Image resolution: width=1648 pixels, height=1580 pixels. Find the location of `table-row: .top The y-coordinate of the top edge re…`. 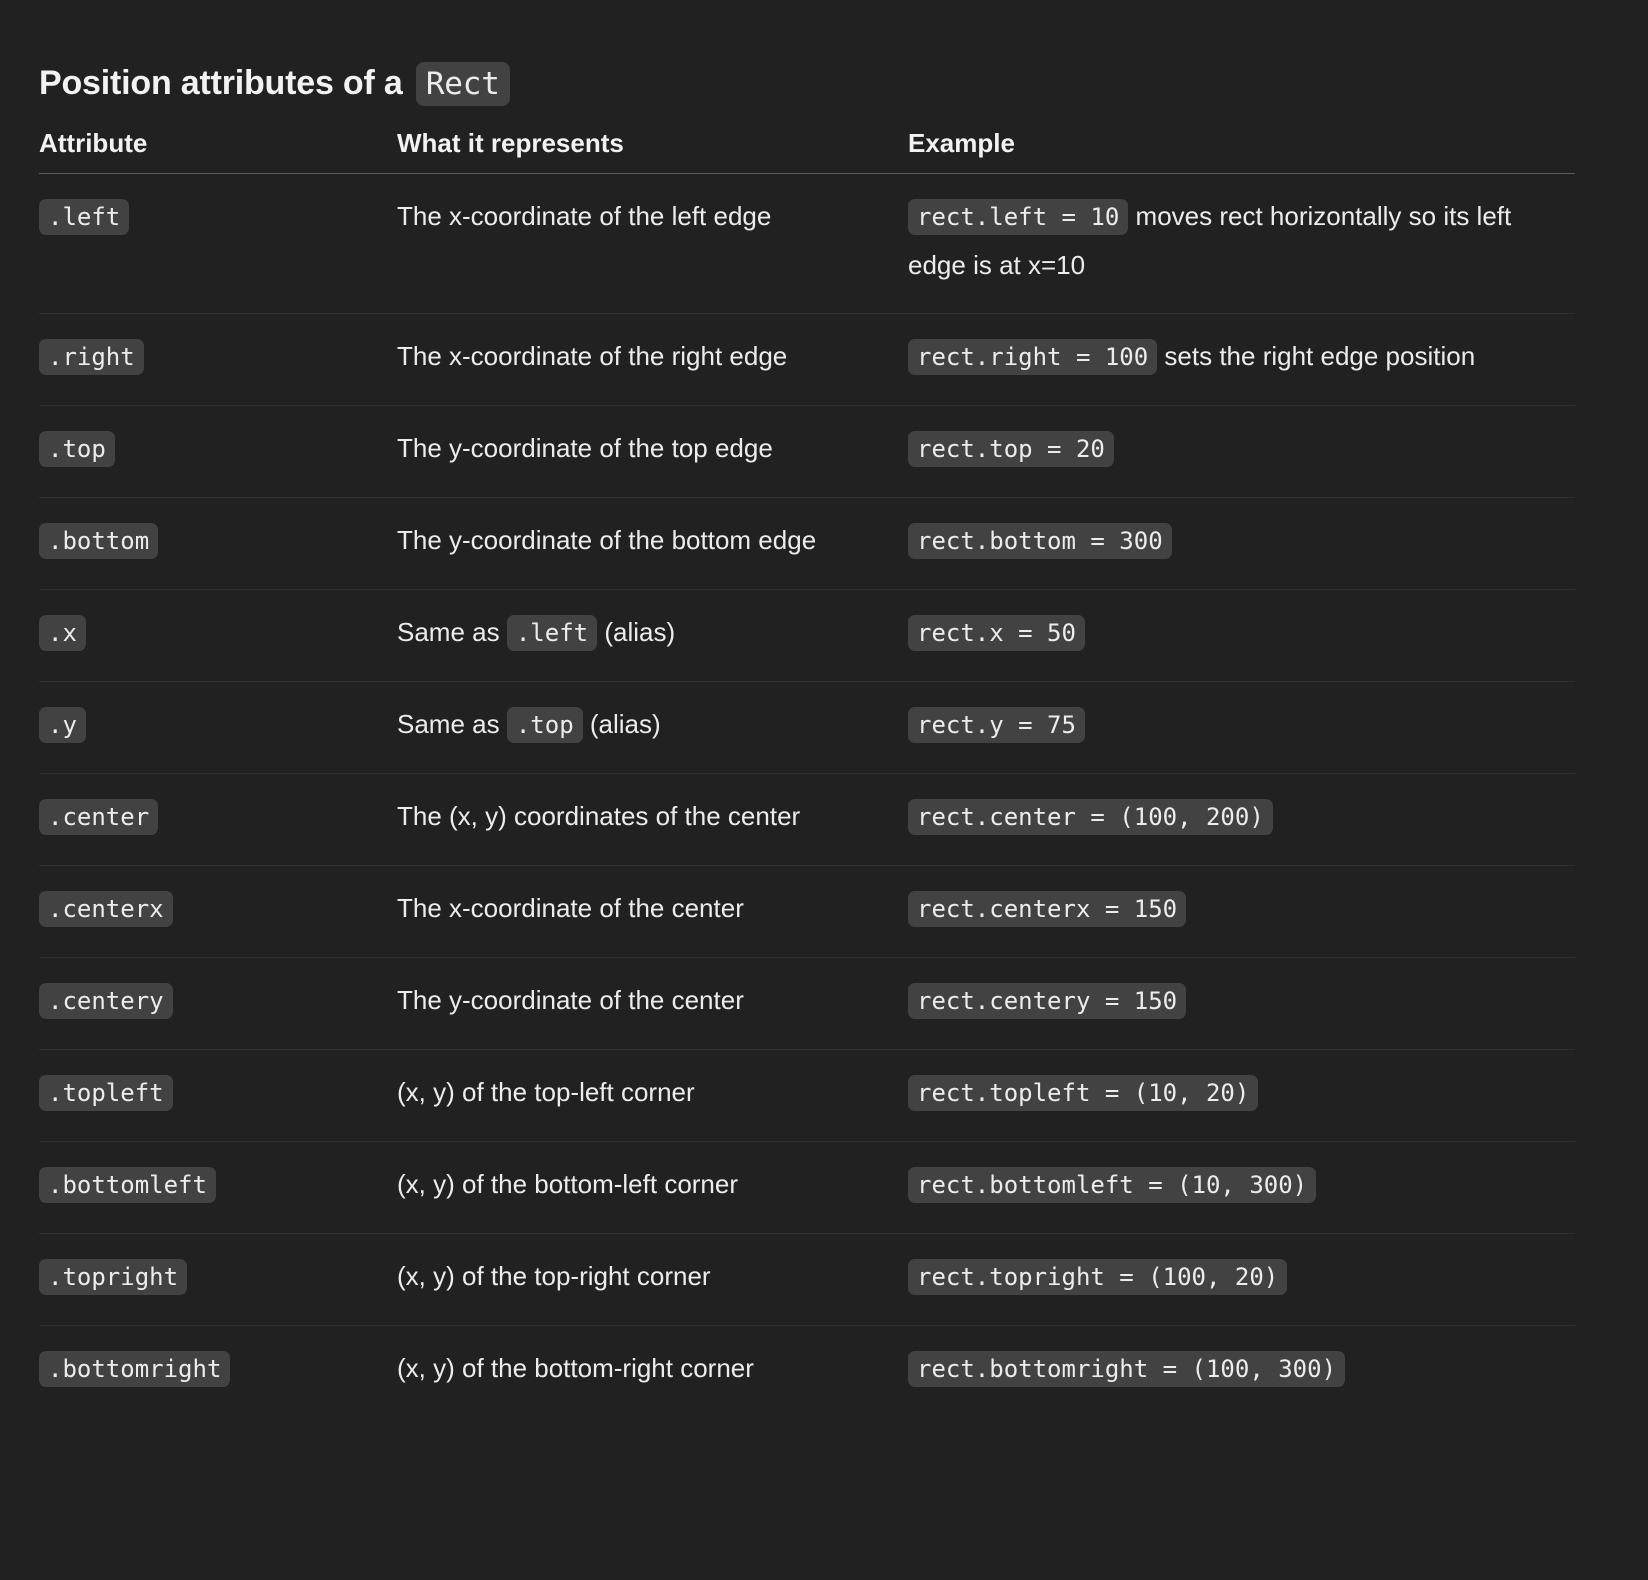

table-row: .top The y-coordinate of the top edge re… is located at coordinates (807, 451).